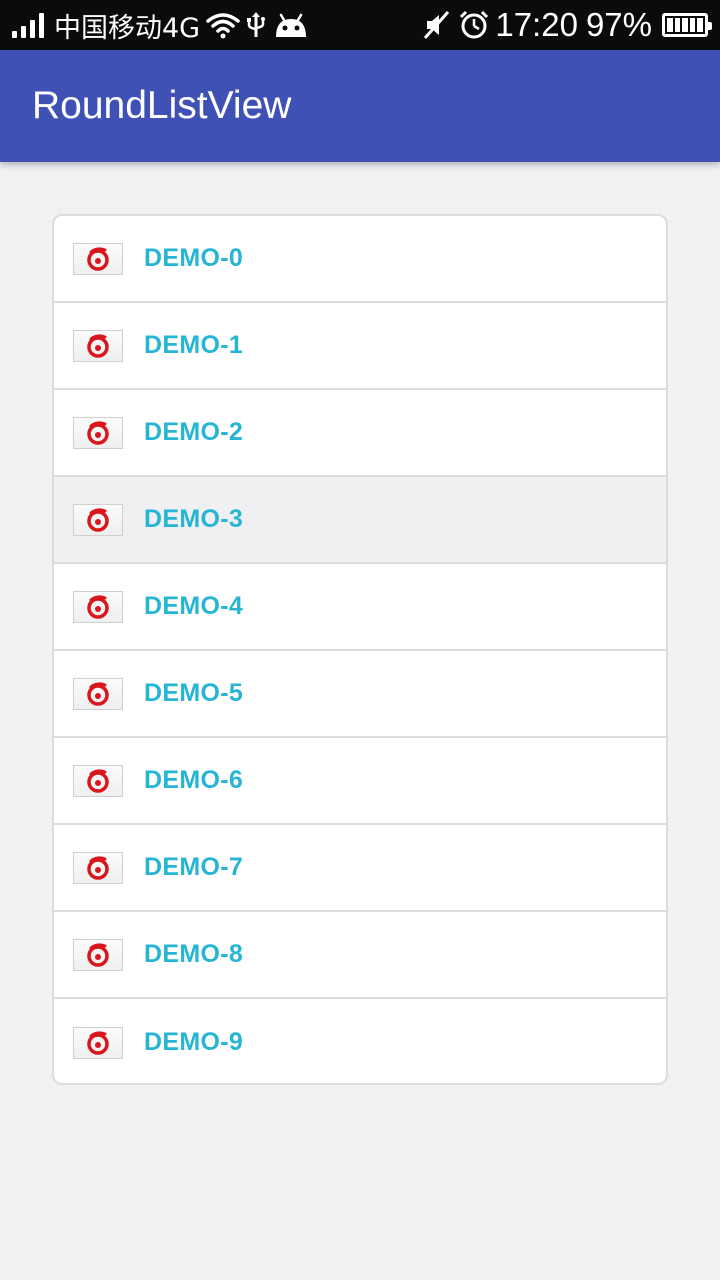 The width and height of the screenshot is (720, 1280). What do you see at coordinates (28, 25) in the screenshot?
I see `signal-icon` at bounding box center [28, 25].